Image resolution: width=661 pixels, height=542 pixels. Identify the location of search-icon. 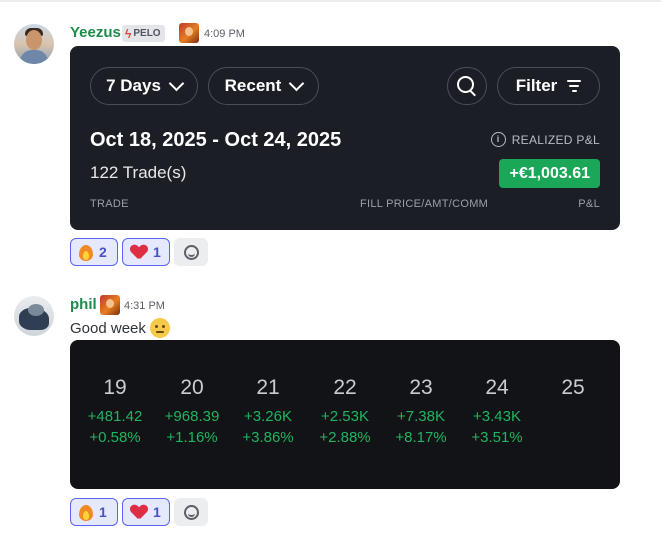
(465, 84).